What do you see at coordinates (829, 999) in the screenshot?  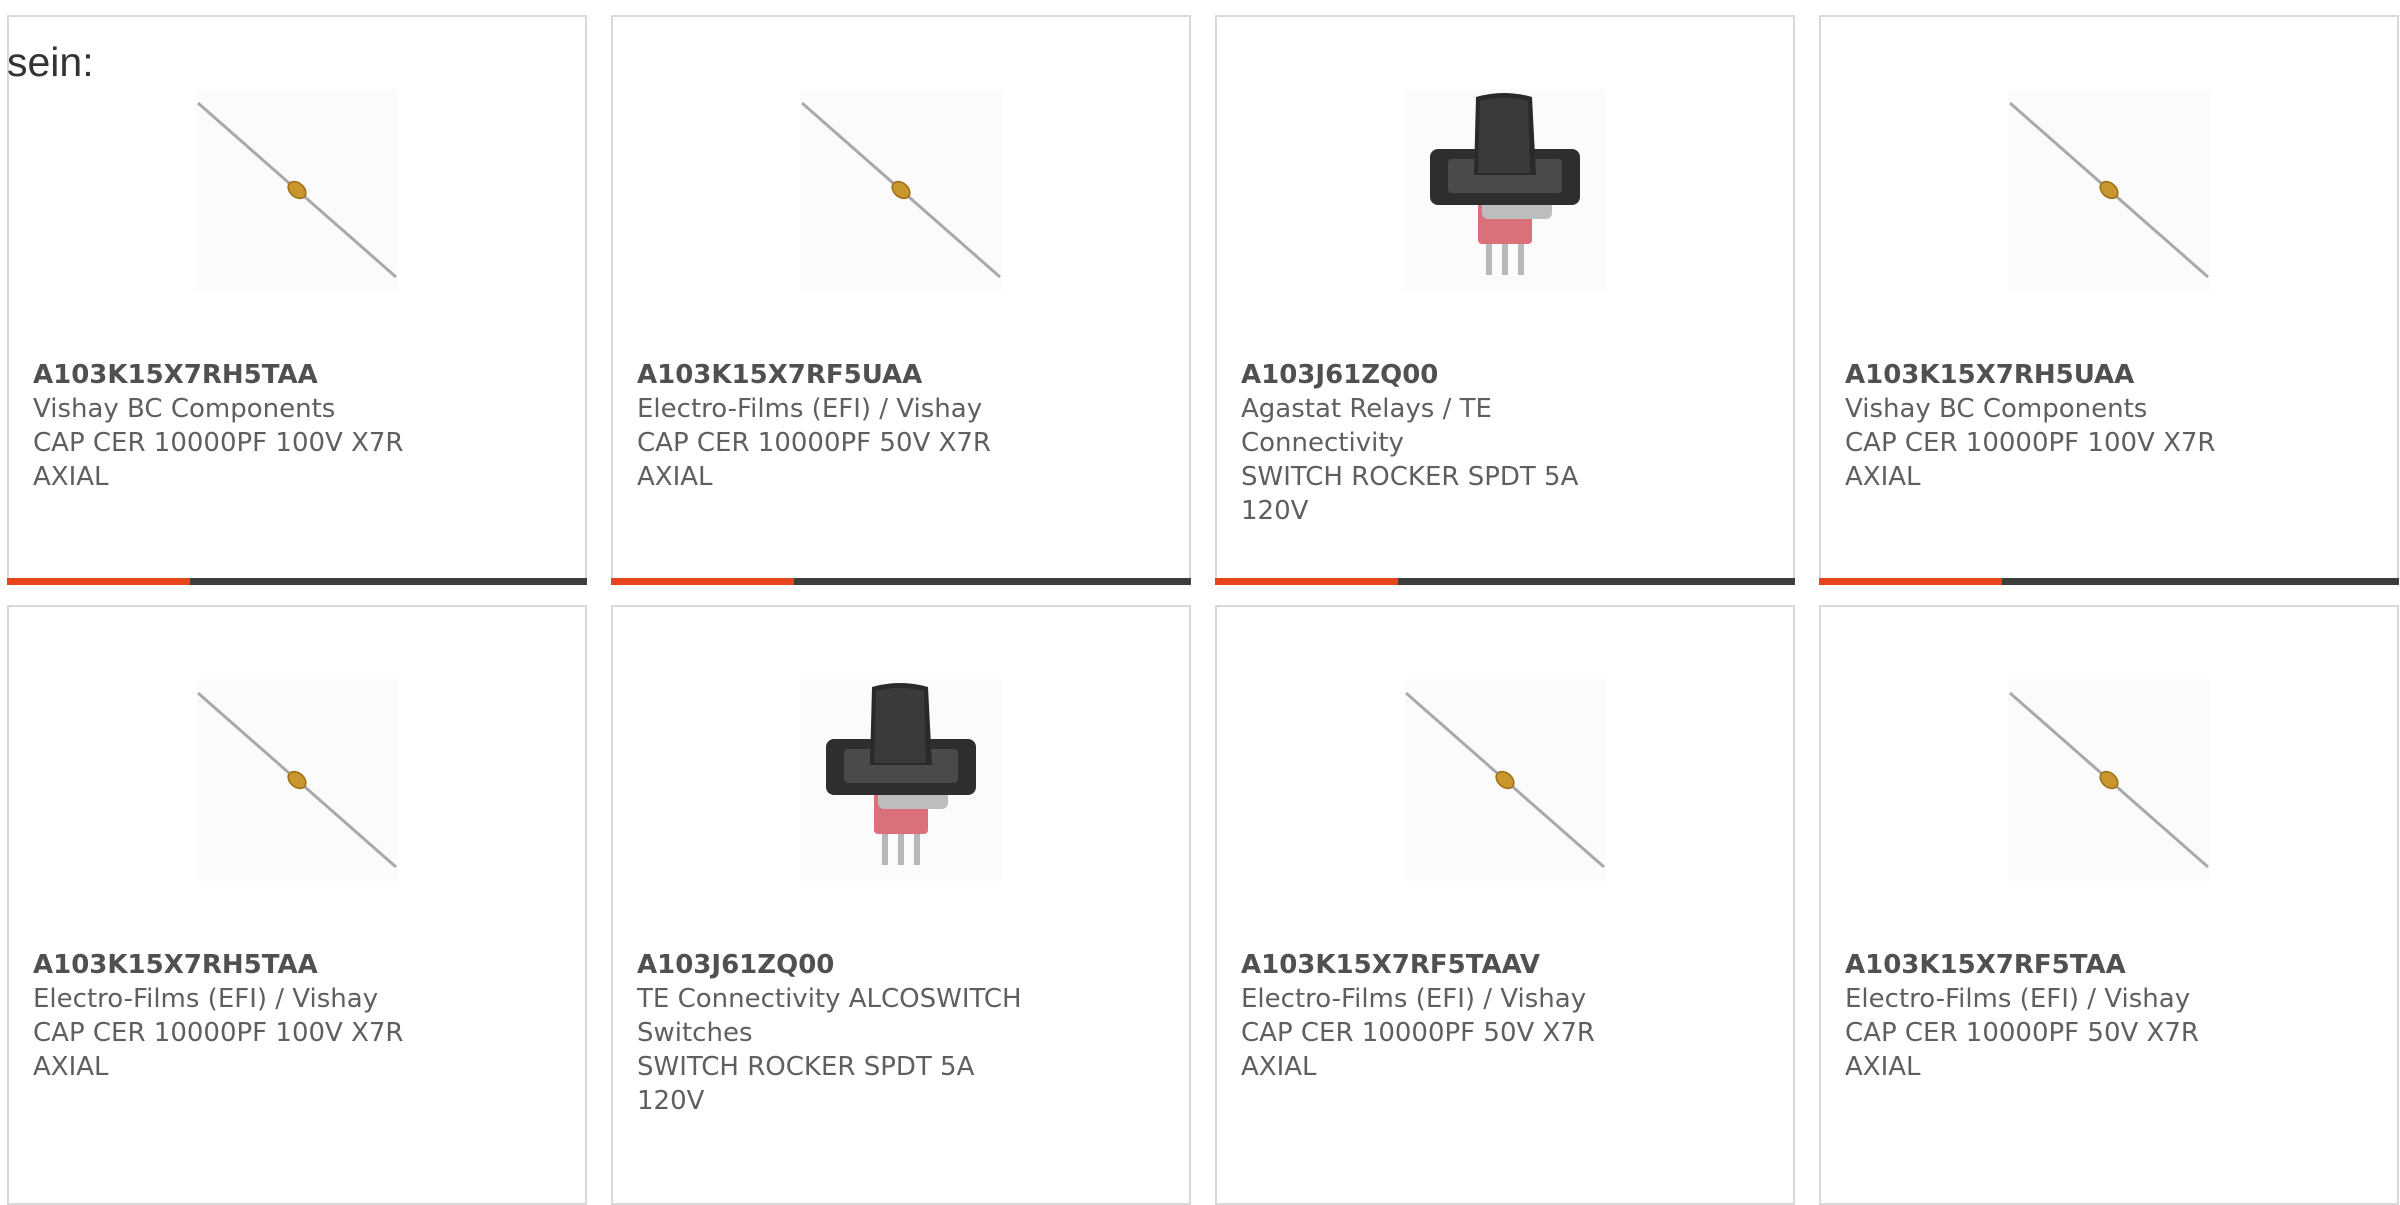 I see `manufacturer-label: TE Connectivity ALCOSWITCH` at bounding box center [829, 999].